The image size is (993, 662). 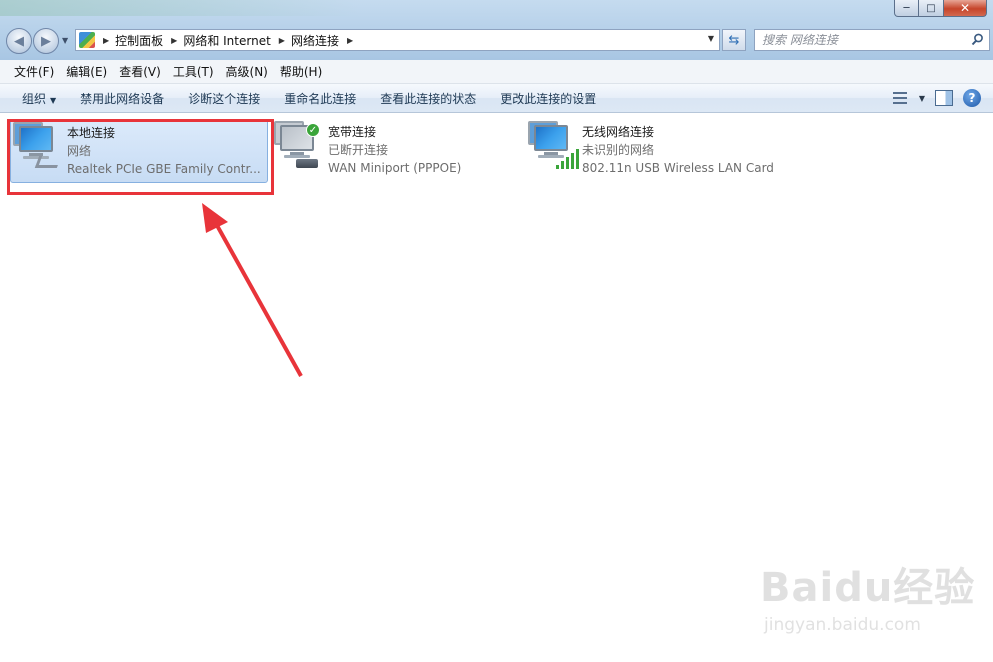 I want to click on refresh-icon: ⇆, so click(x=734, y=40).